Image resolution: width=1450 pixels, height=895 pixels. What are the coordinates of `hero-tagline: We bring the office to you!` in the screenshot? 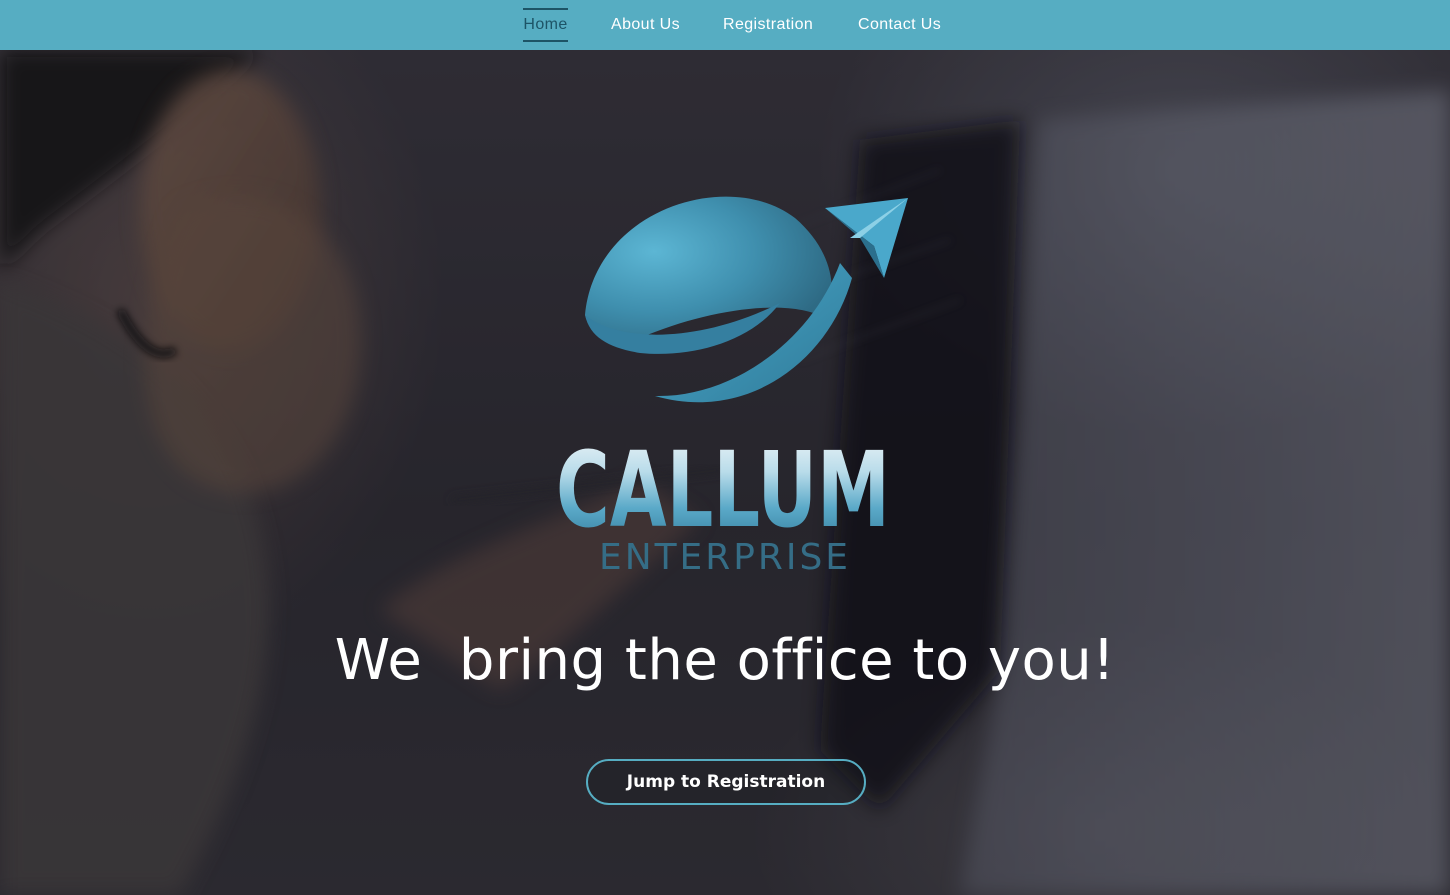 It's located at (725, 660).